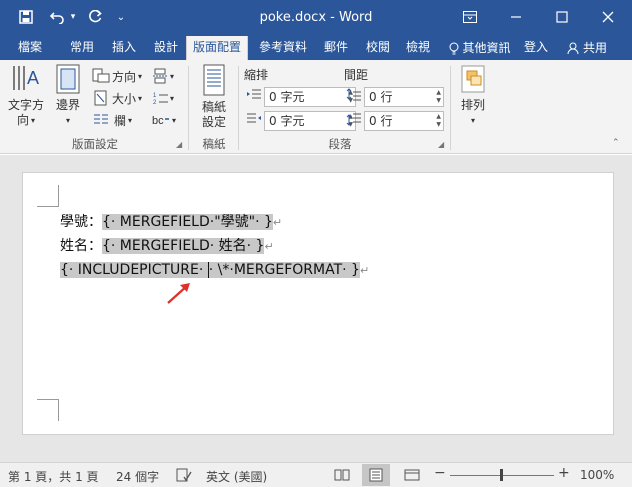 Image resolution: width=632 pixels, height=487 pixels. What do you see at coordinates (340, 144) in the screenshot?
I see `paragraph-group-label: 段落` at bounding box center [340, 144].